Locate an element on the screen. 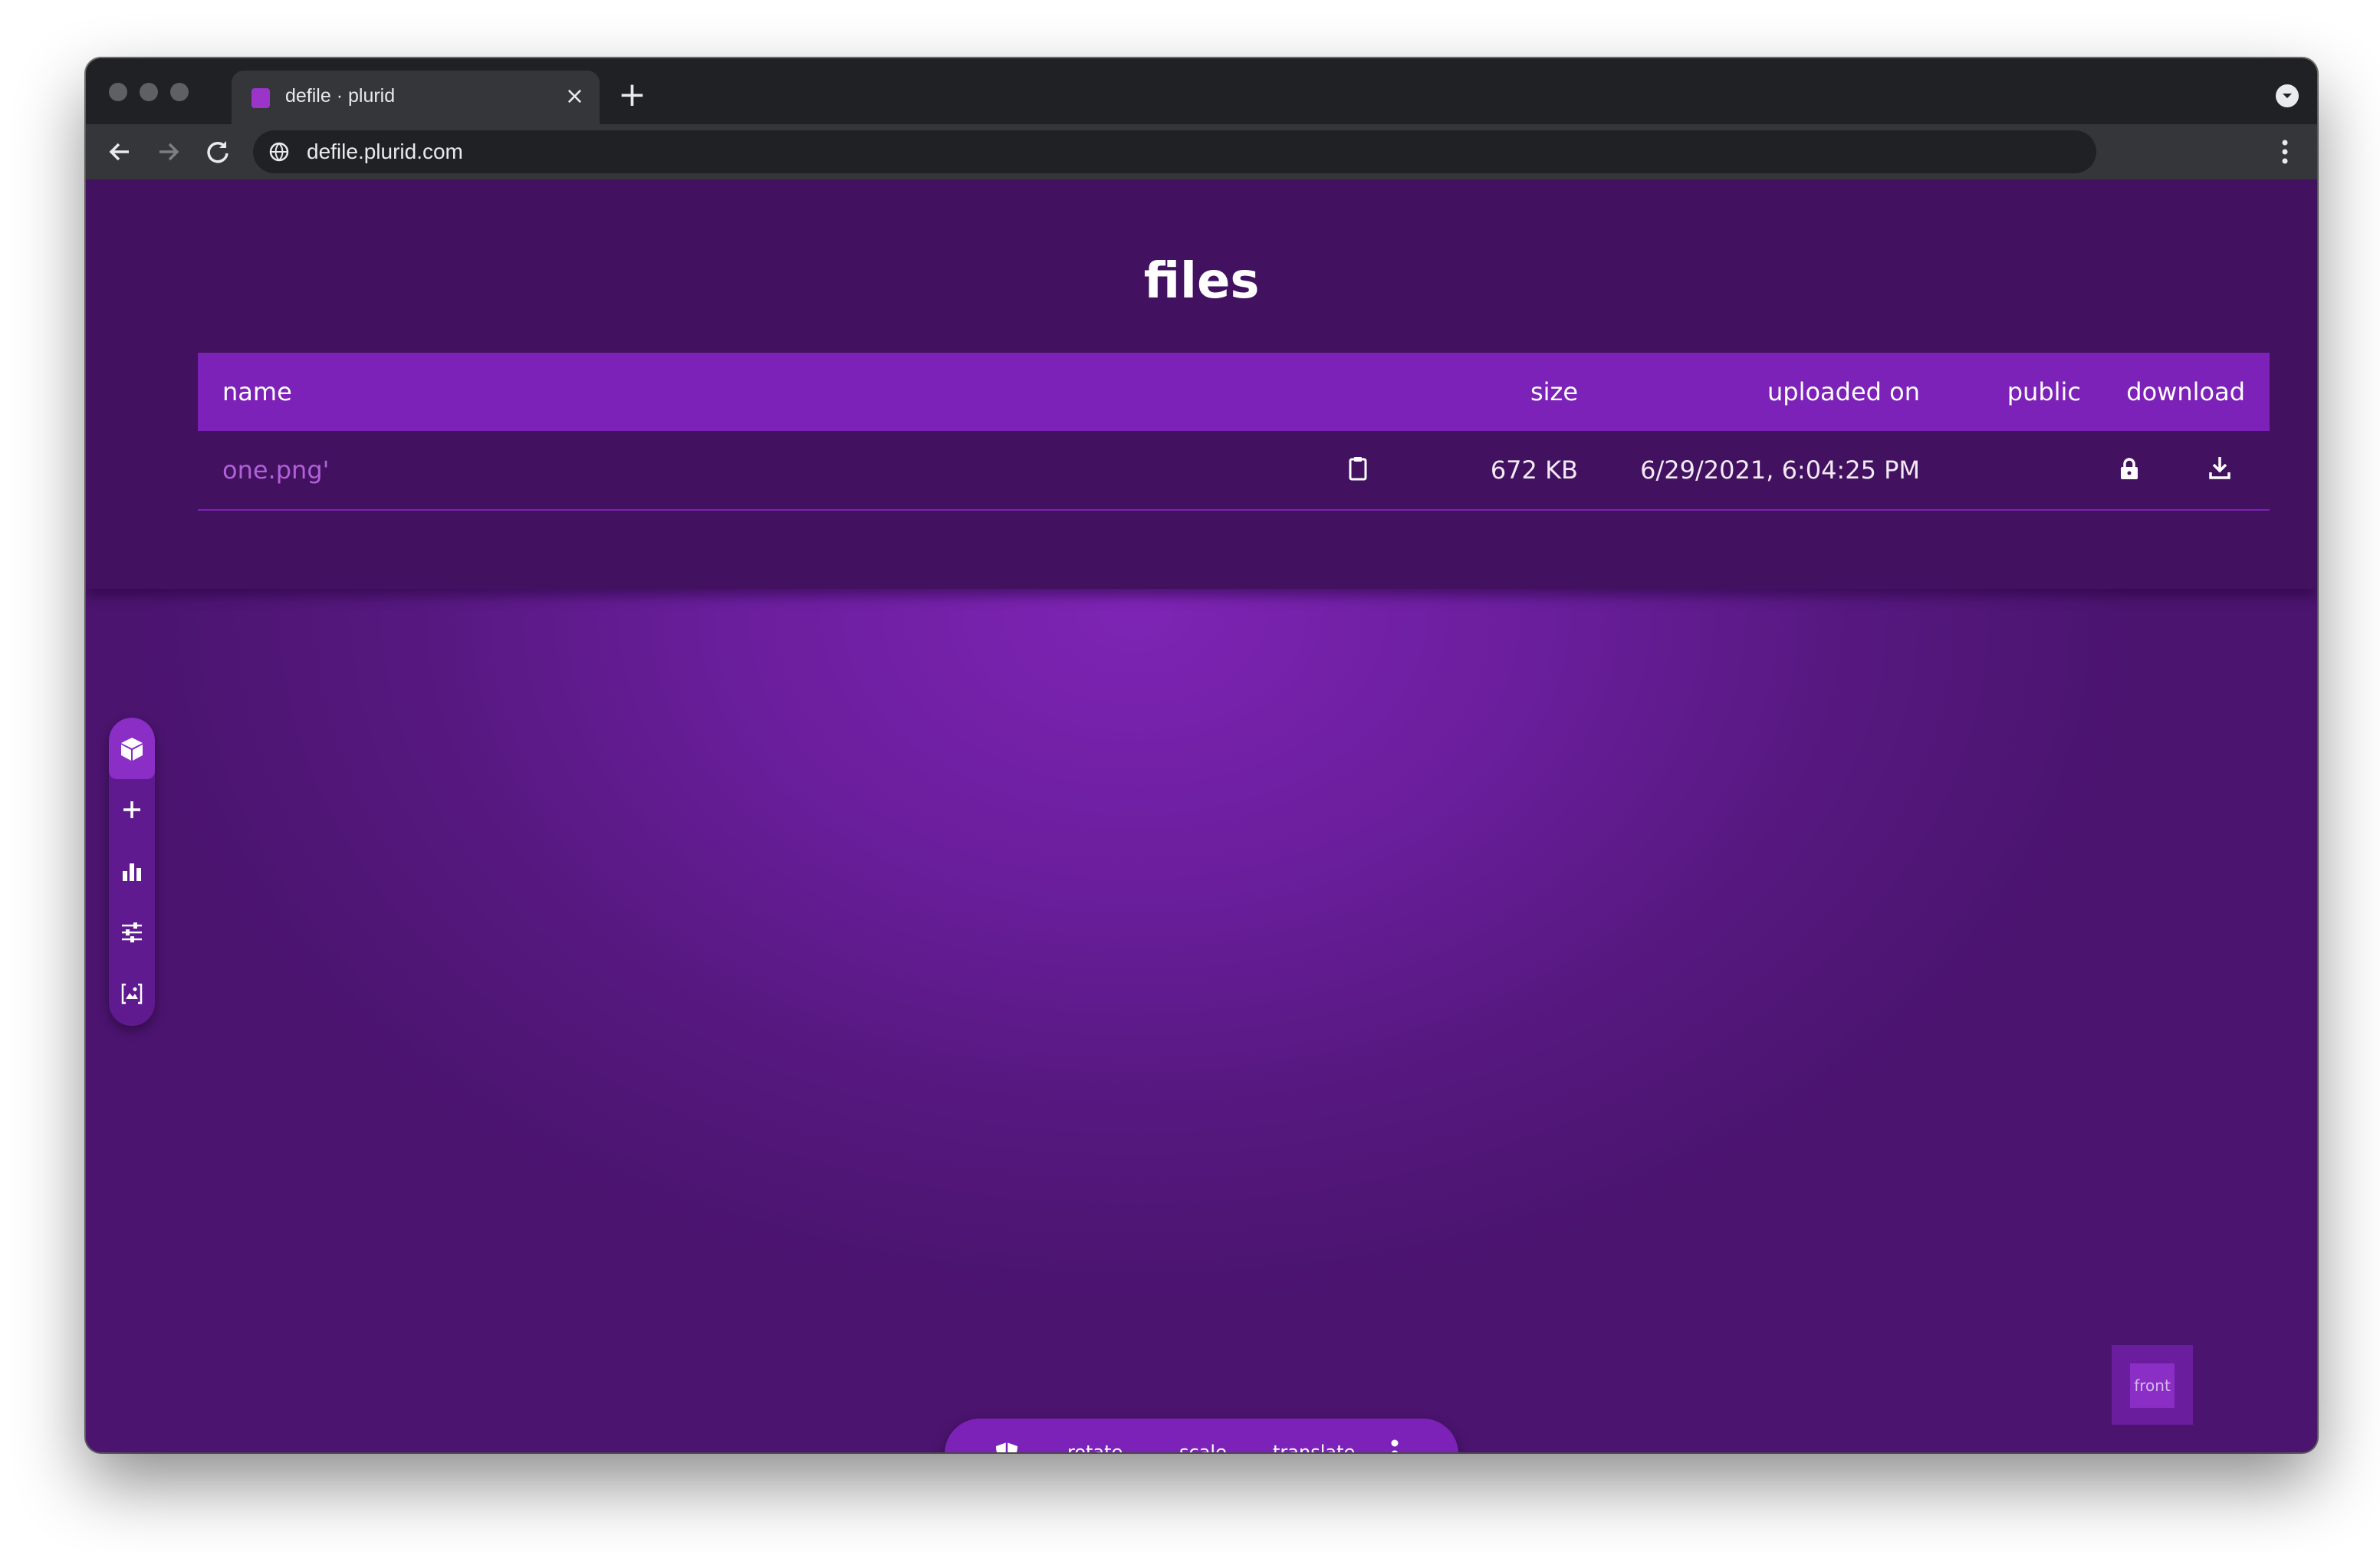 The width and height of the screenshot is (2380, 1552). lock-icon is located at coordinates (2129, 472).